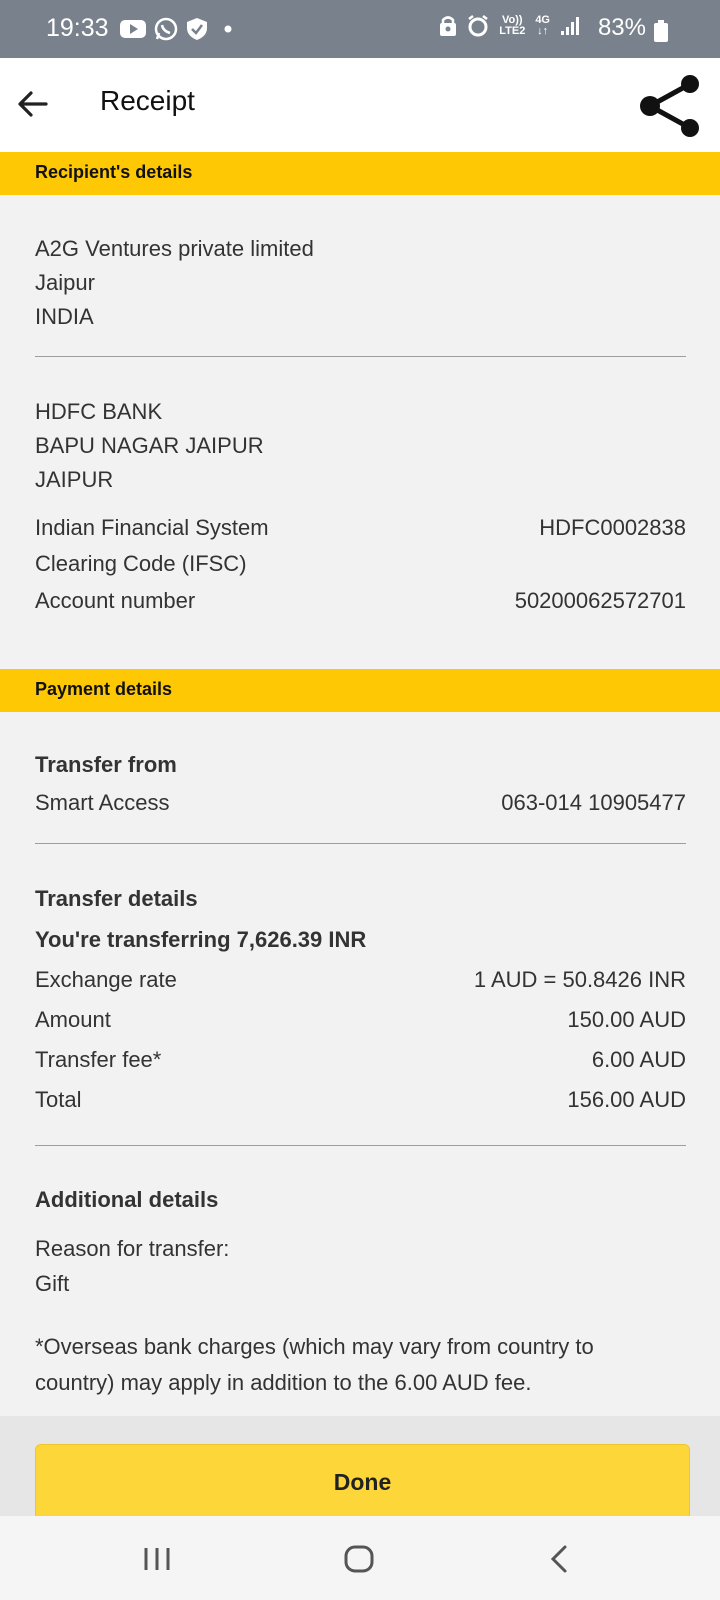 The width and height of the screenshot is (720, 1600). Describe the element at coordinates (64, 316) in the screenshot. I see `recipient-country: INDIA` at that location.